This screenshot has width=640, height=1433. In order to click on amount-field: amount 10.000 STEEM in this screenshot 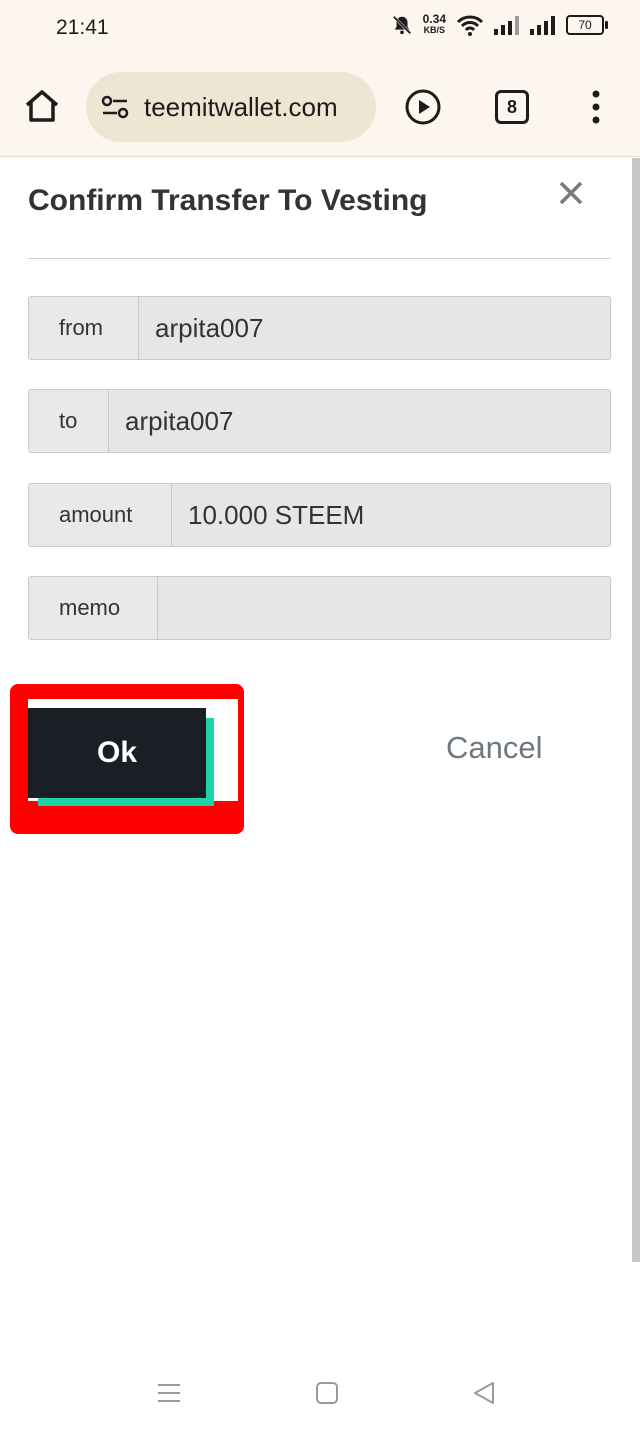, I will do `click(319, 515)`.